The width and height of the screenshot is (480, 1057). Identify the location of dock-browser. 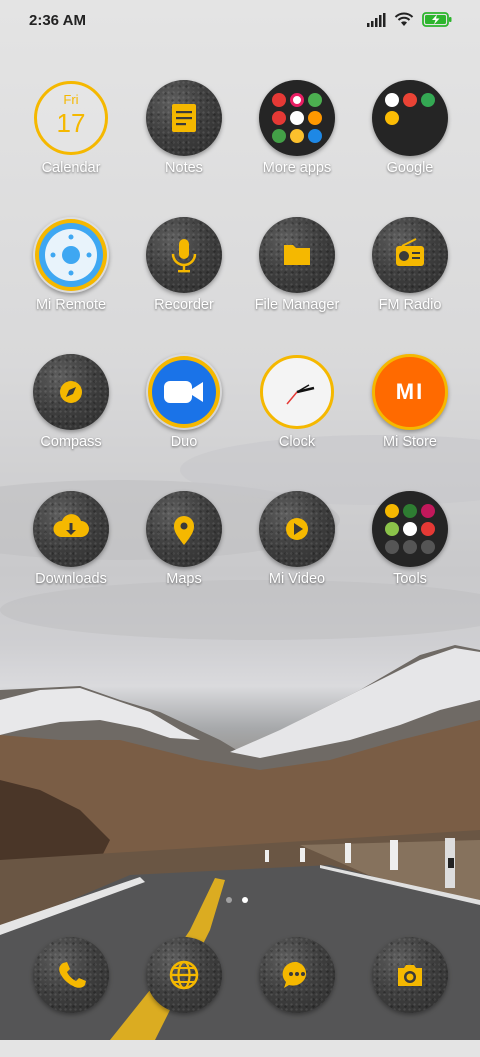
(184, 997).